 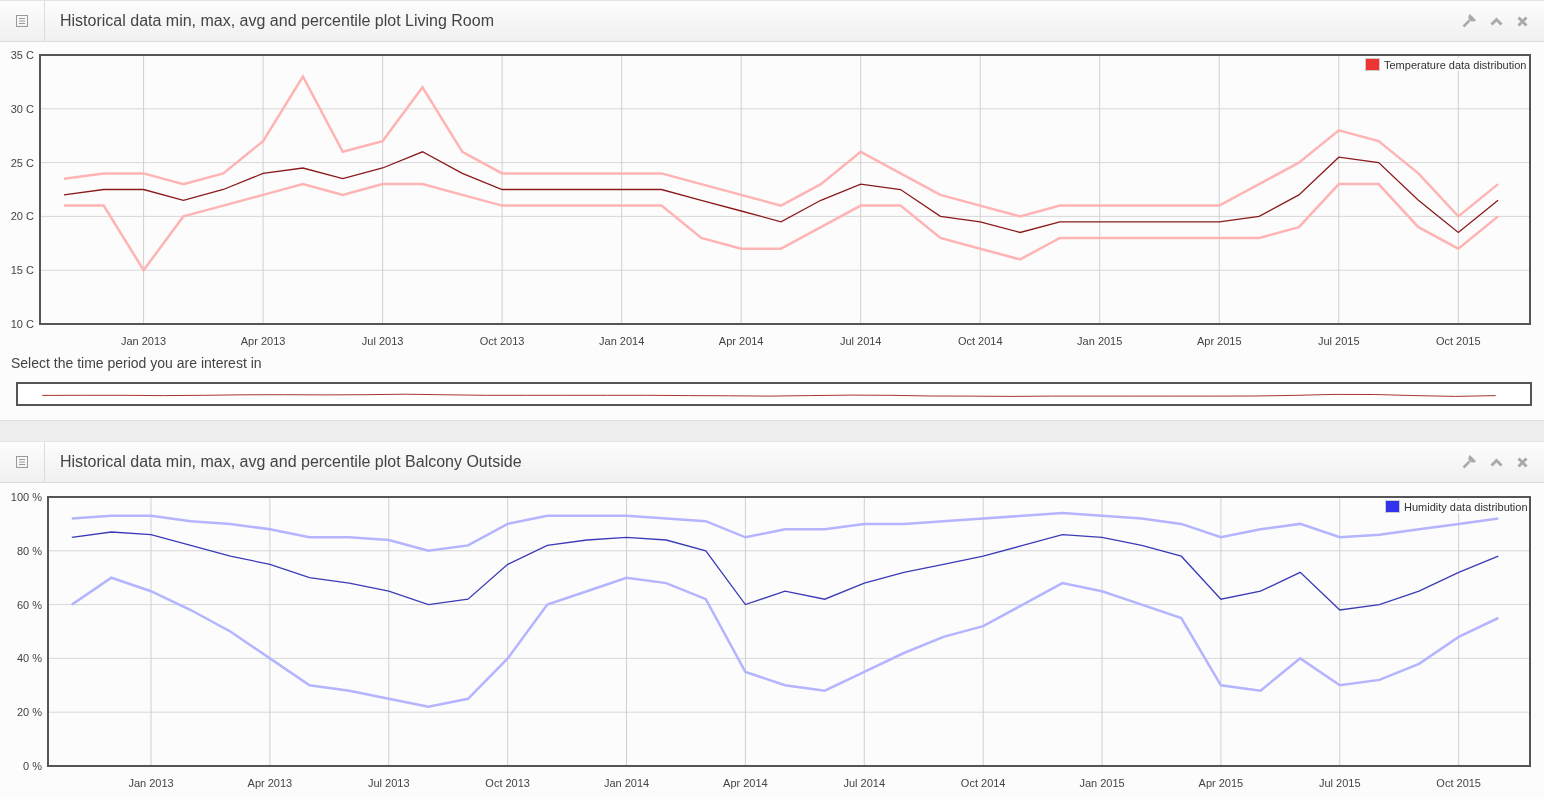 I want to click on y-axis-label: 35 C, so click(x=22, y=55).